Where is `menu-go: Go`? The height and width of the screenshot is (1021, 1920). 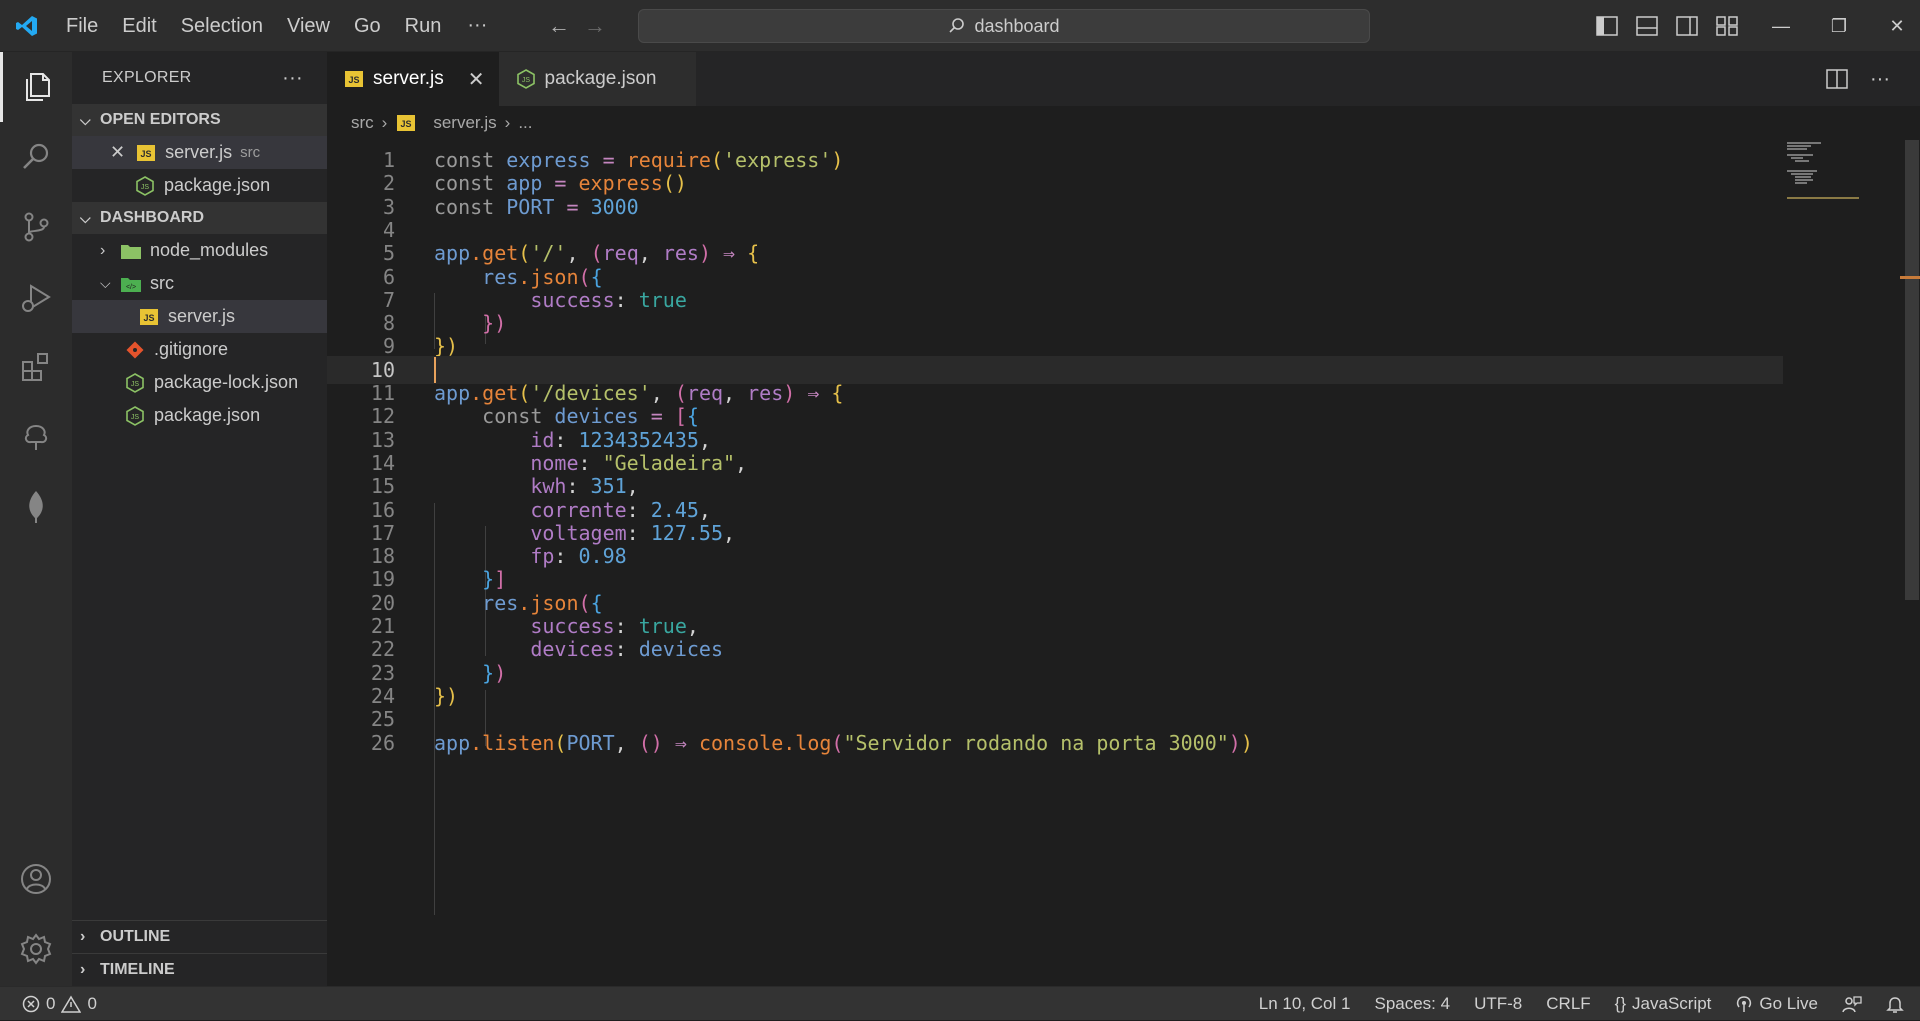 menu-go: Go is located at coordinates (367, 26).